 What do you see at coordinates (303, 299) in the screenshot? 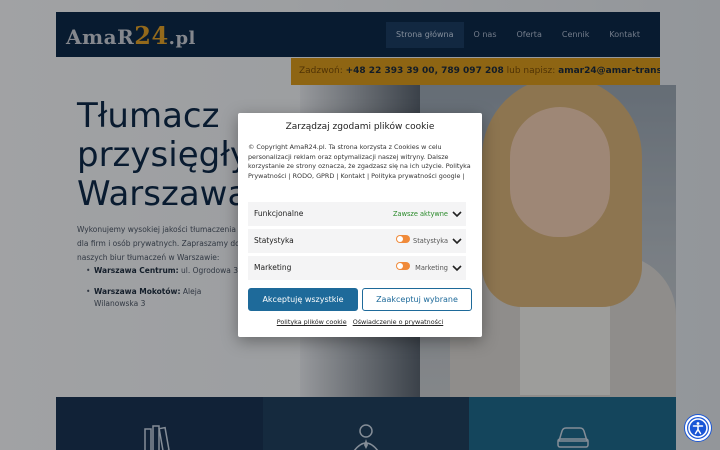
I see `accept-all-button: Akceptuję wszystkie` at bounding box center [303, 299].